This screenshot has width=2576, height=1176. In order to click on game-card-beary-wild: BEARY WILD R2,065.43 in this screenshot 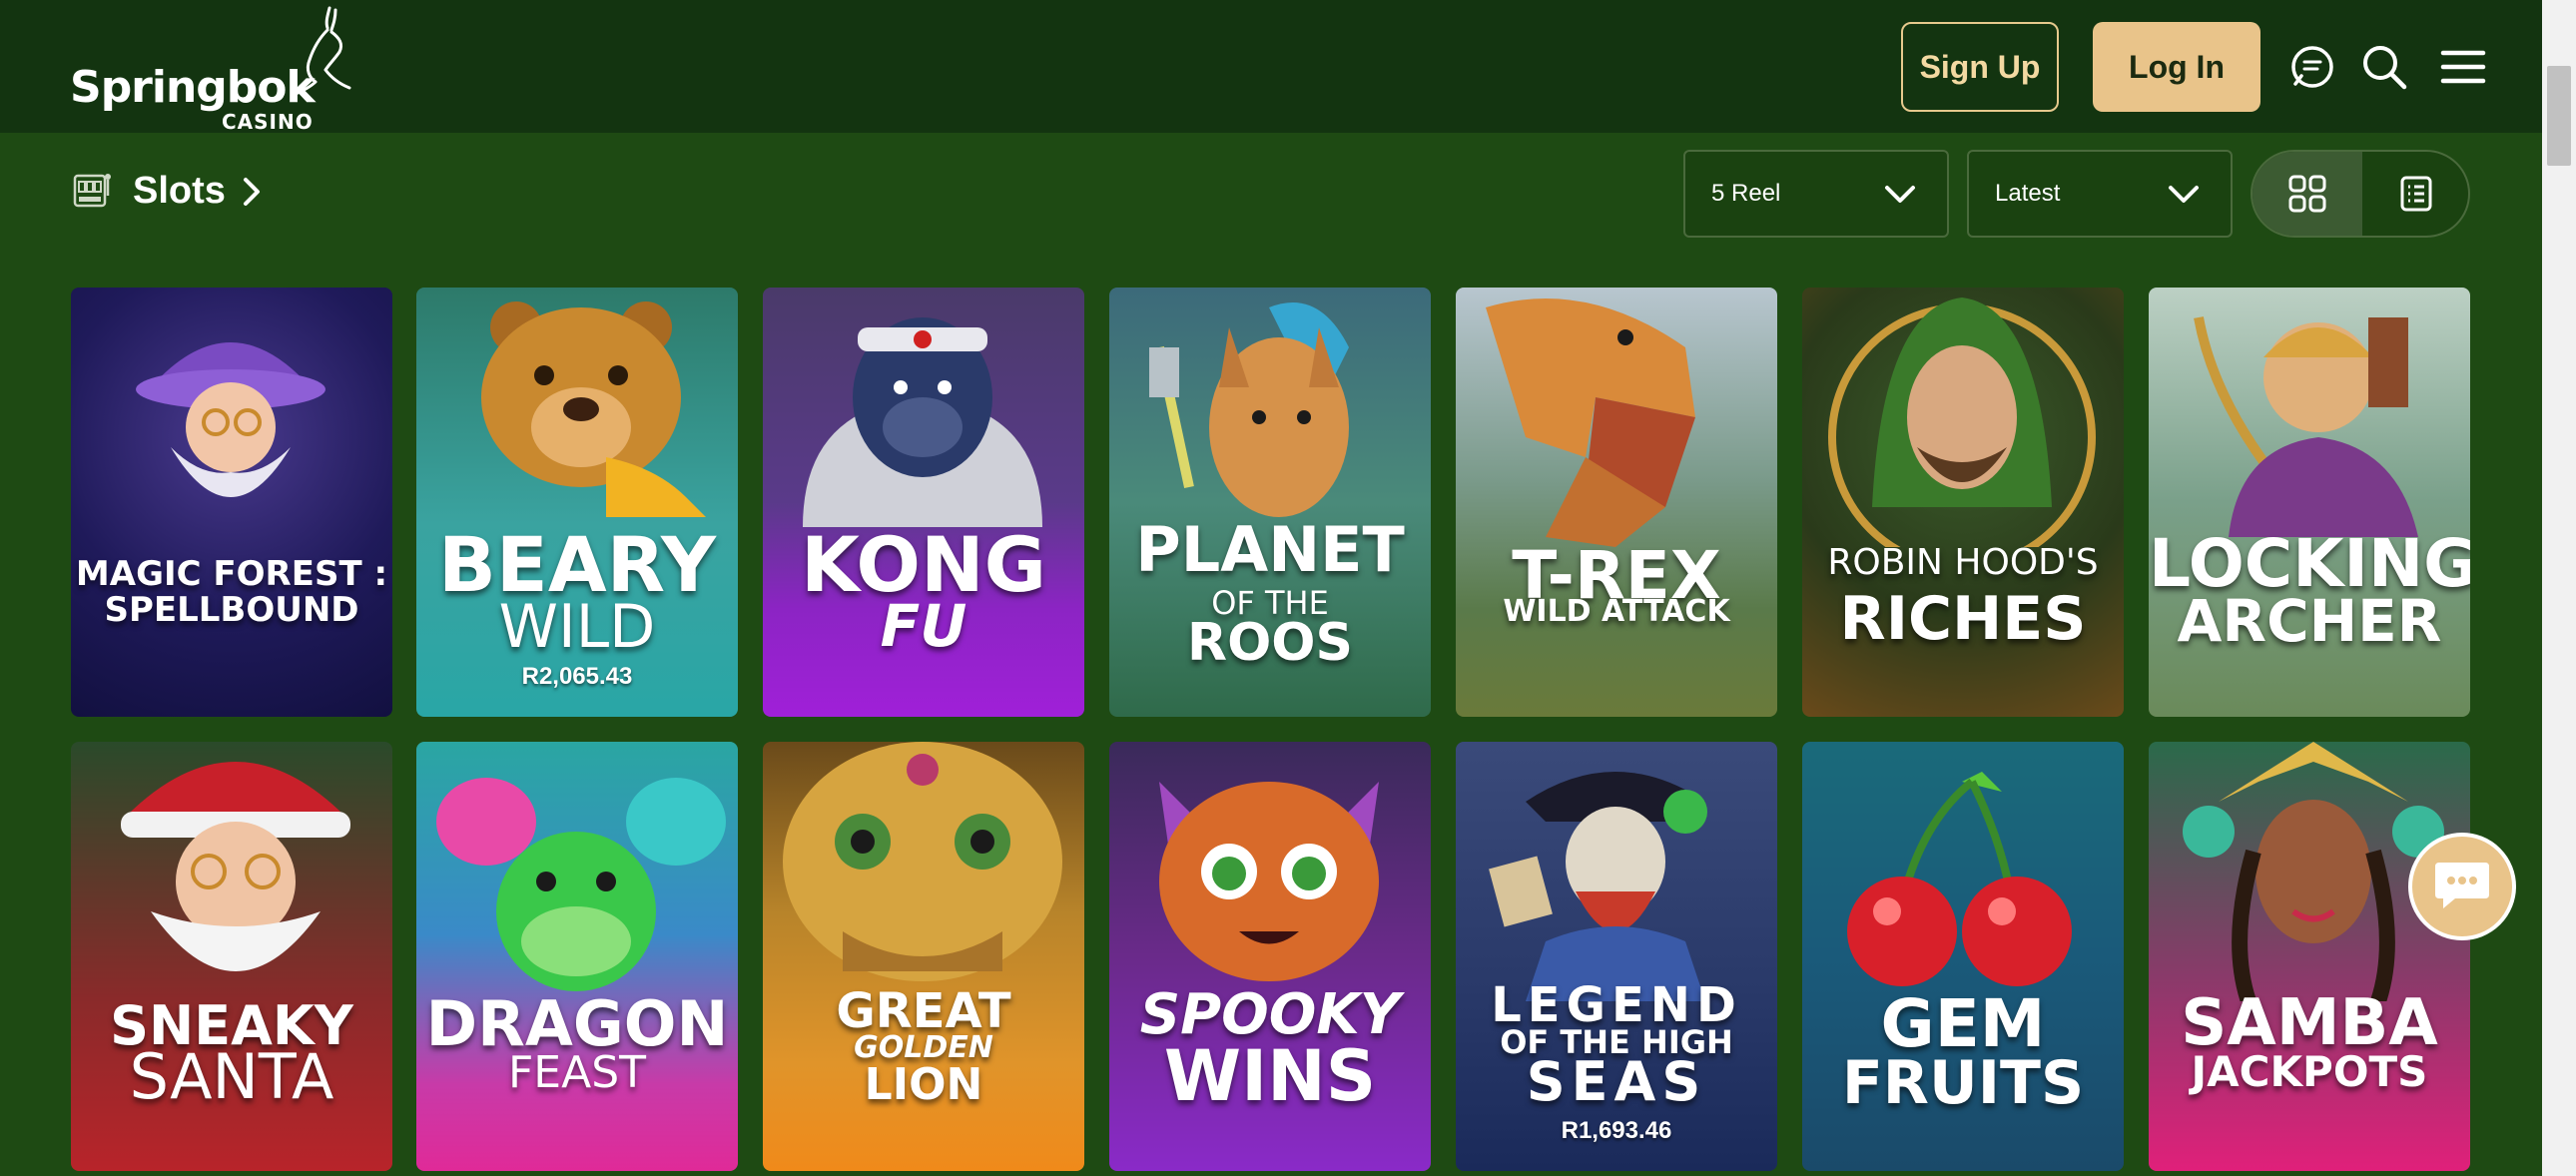, I will do `click(577, 502)`.